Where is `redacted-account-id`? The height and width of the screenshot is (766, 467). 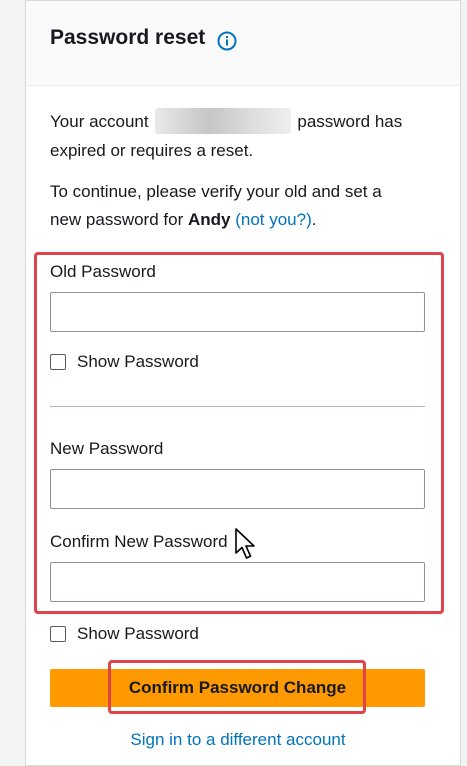 redacted-account-id is located at coordinates (223, 120).